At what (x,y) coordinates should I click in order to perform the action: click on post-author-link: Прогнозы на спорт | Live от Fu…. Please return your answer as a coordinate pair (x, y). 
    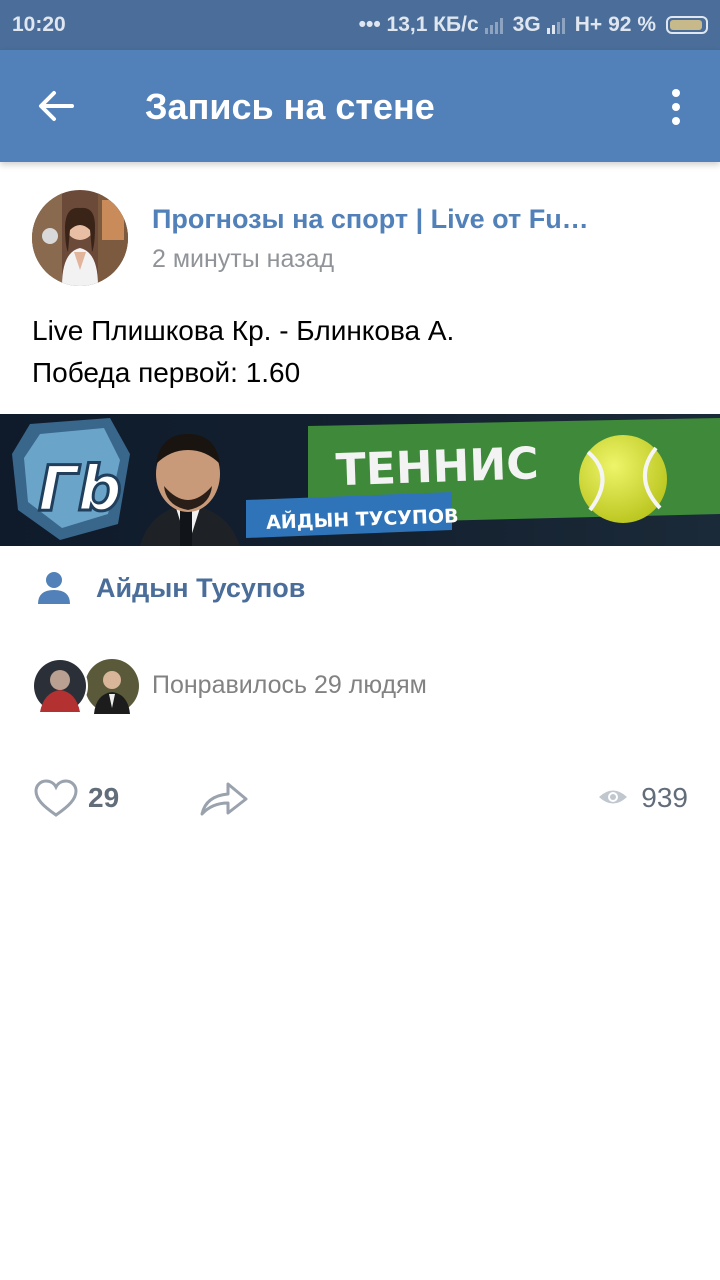
    Looking at the image, I should click on (387, 219).